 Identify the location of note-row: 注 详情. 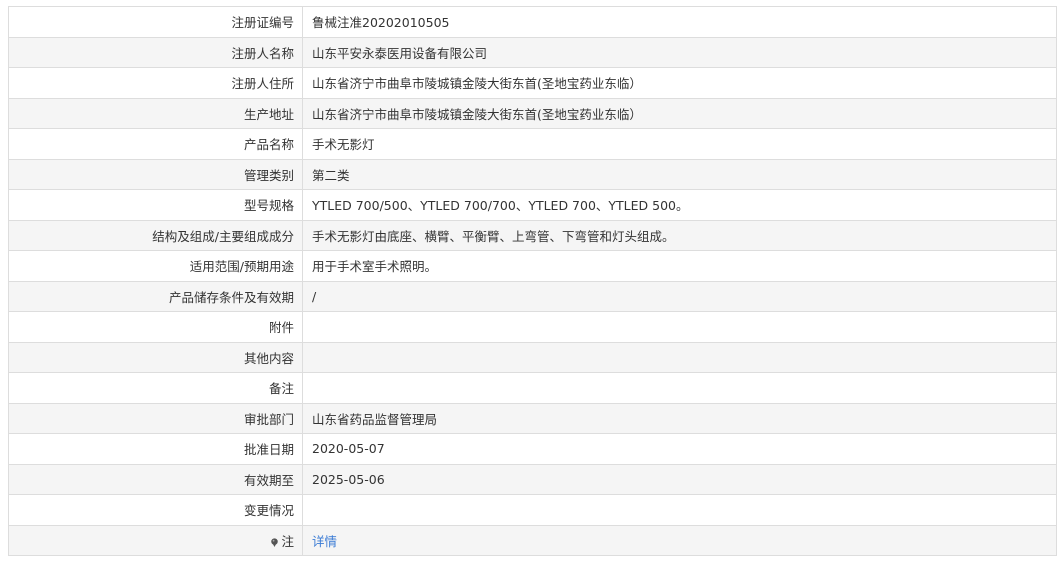
(532, 540).